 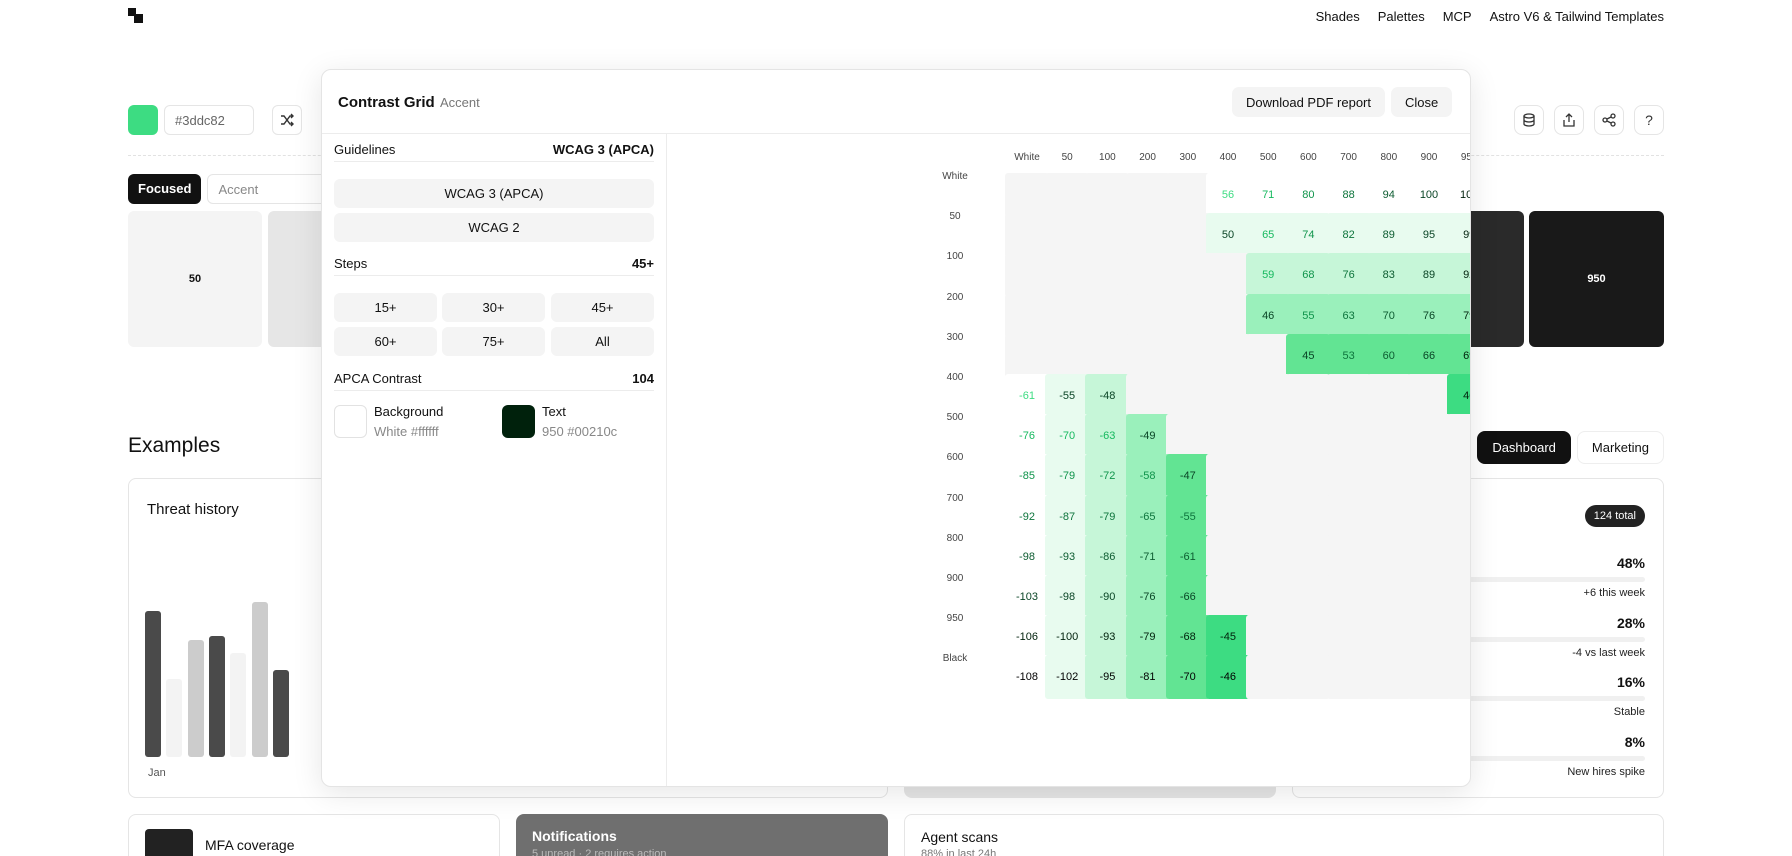 I want to click on contrast-cell: -85, so click(x=1027, y=476).